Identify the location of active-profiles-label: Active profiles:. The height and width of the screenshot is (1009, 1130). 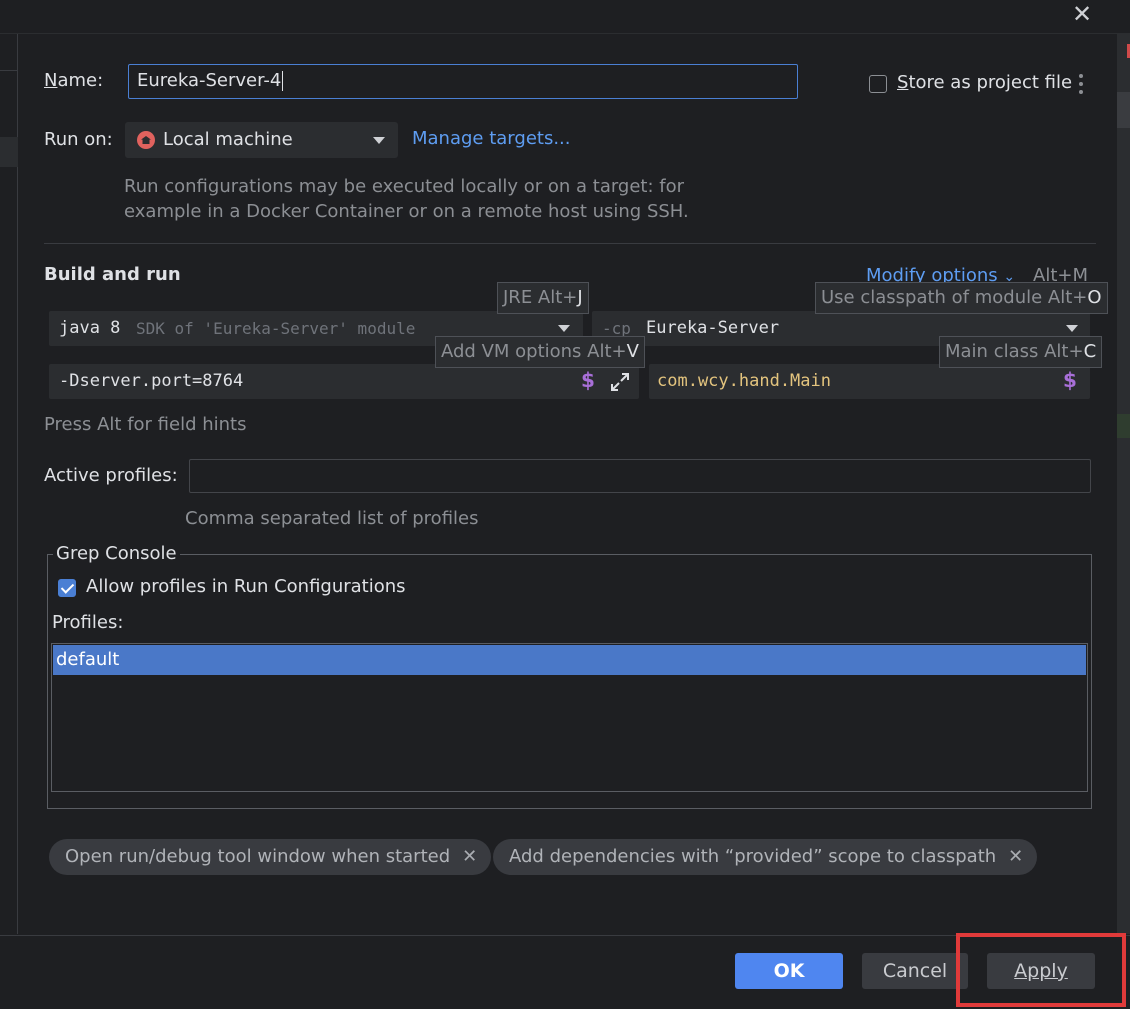
(111, 475).